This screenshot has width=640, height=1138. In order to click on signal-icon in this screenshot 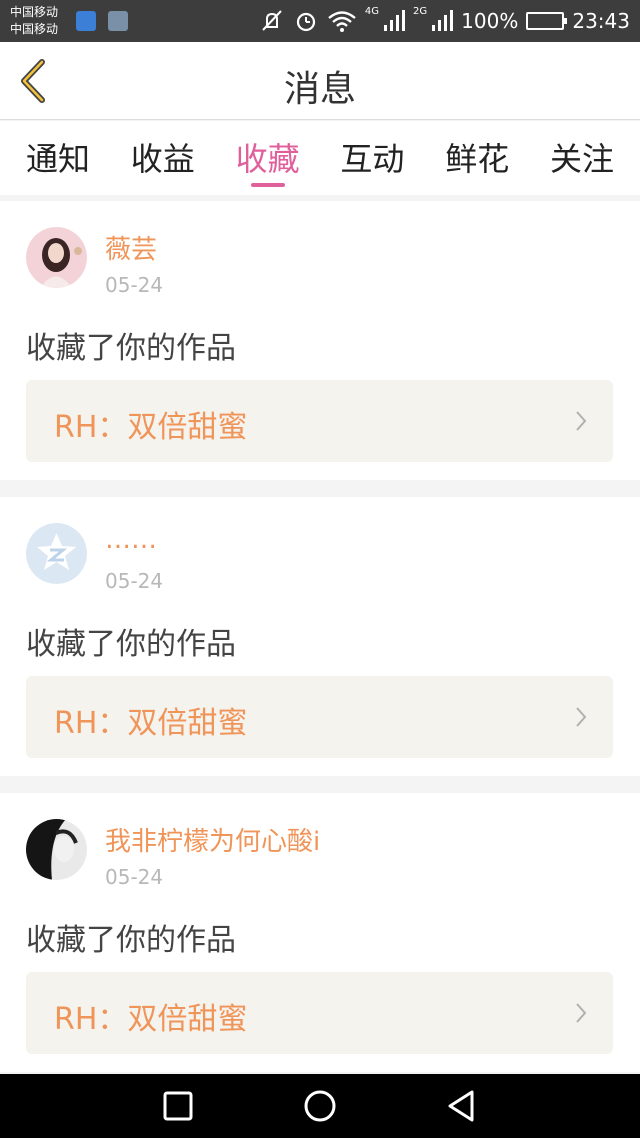, I will do `click(394, 21)`.